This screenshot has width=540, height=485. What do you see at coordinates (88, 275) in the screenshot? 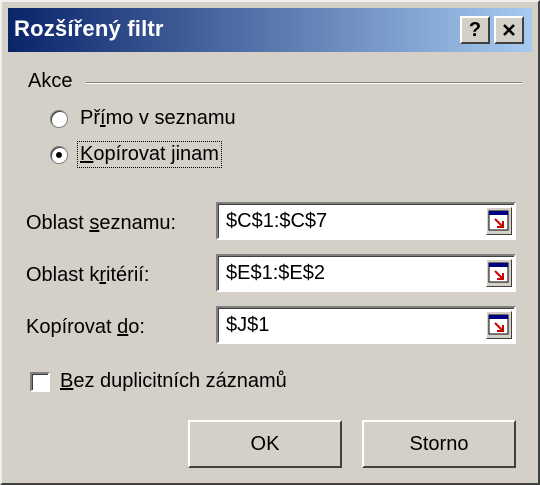
I see `criteria-range-label: Oblast kritérií:` at bounding box center [88, 275].